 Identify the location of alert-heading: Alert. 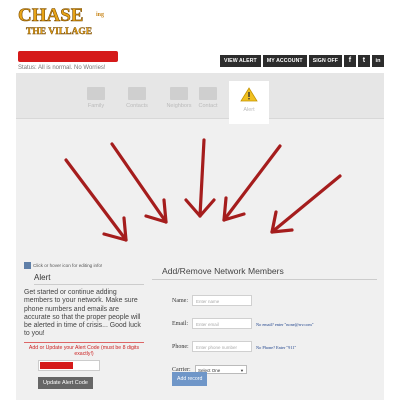
(89, 279).